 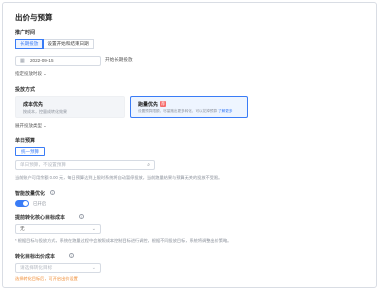 What do you see at coordinates (148, 105) in the screenshot?
I see `card-volume-title: 跑量优先` at bounding box center [148, 105].